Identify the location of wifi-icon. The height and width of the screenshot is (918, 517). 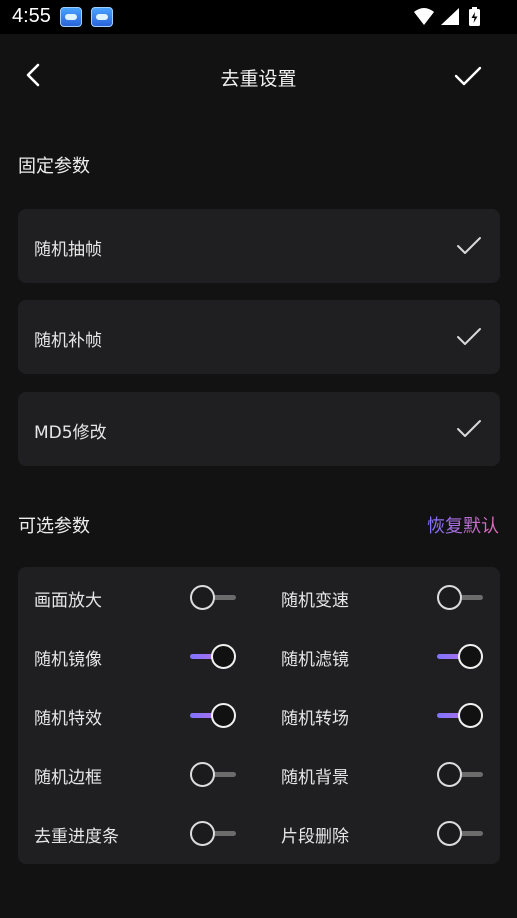
(424, 16).